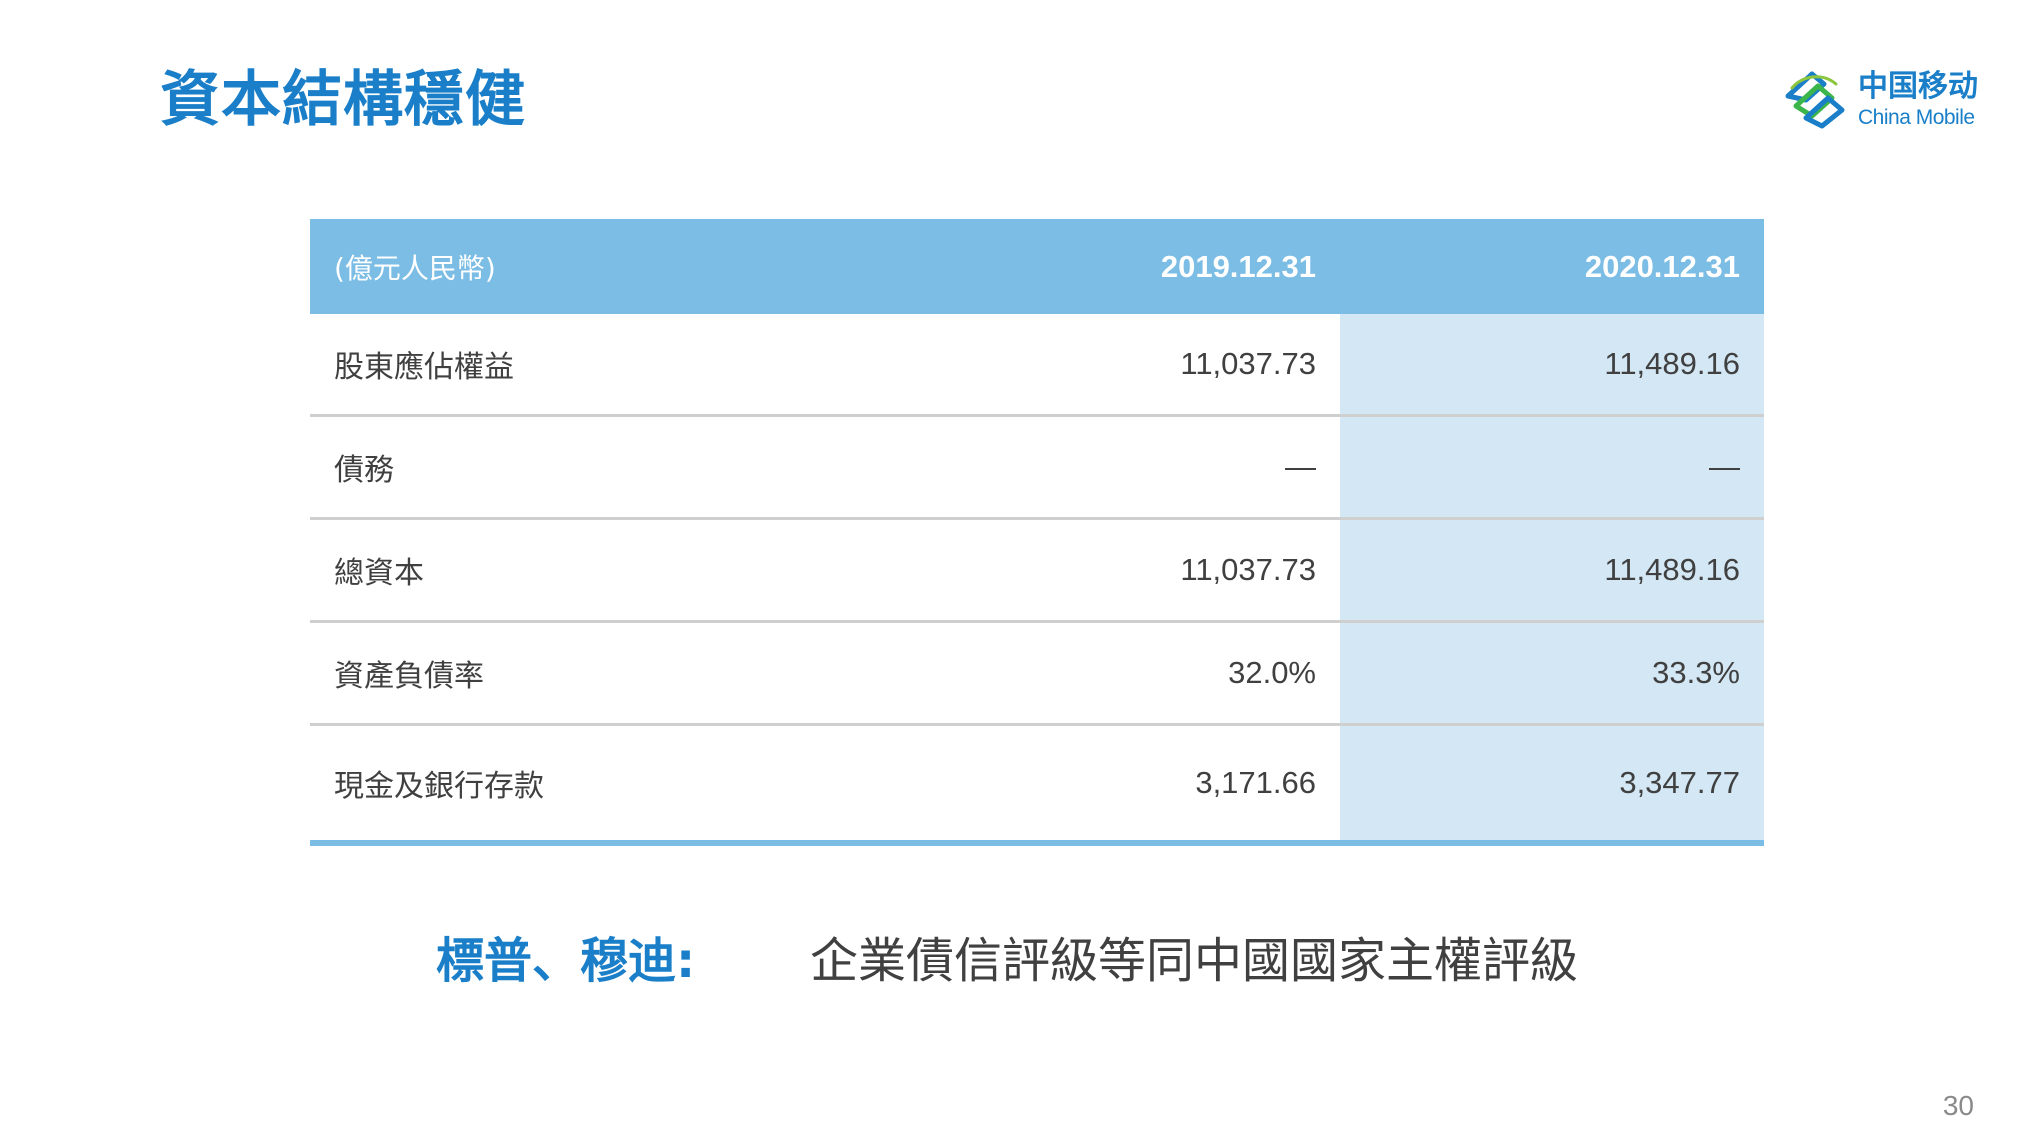 Image resolution: width=2038 pixels, height=1146 pixels. What do you see at coordinates (587, 570) in the screenshot?
I see `row-label: 總資本` at bounding box center [587, 570].